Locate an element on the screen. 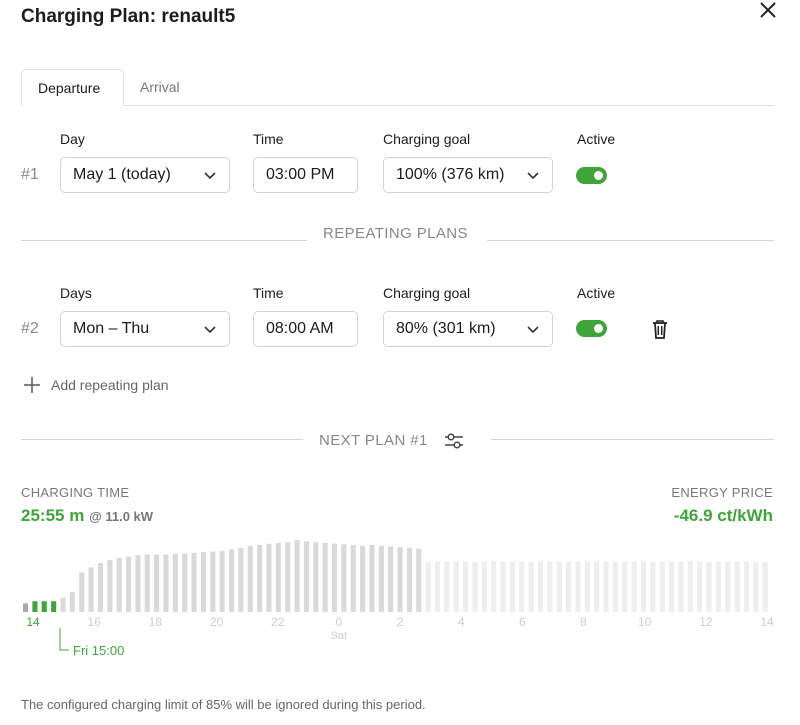  days-label: Days is located at coordinates (76, 293).